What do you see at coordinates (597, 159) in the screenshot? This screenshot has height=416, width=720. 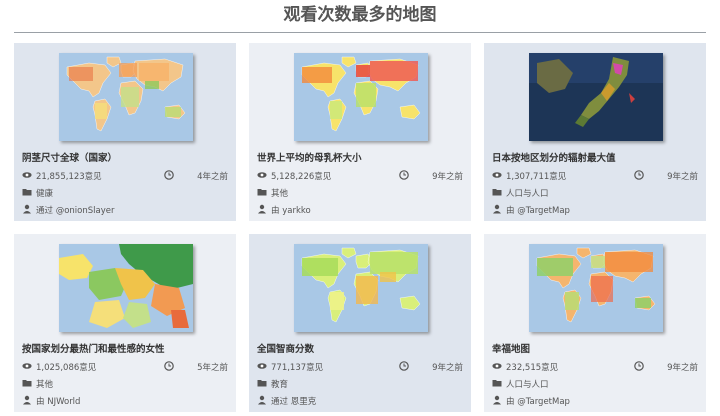 I see `map-title: 日本按地区划分的辐射最大值` at bounding box center [597, 159].